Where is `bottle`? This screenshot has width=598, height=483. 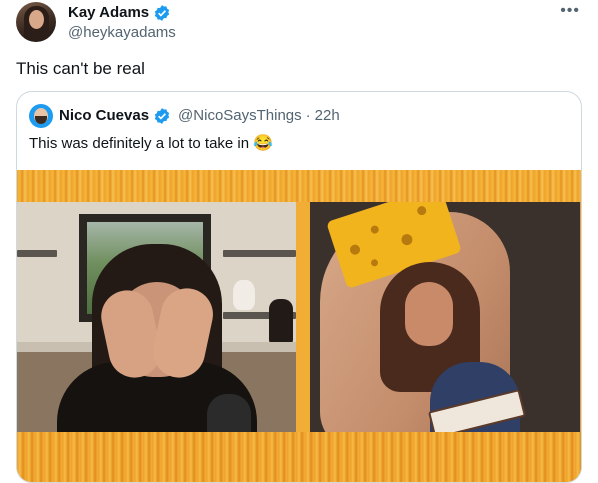
bottle is located at coordinates (281, 321).